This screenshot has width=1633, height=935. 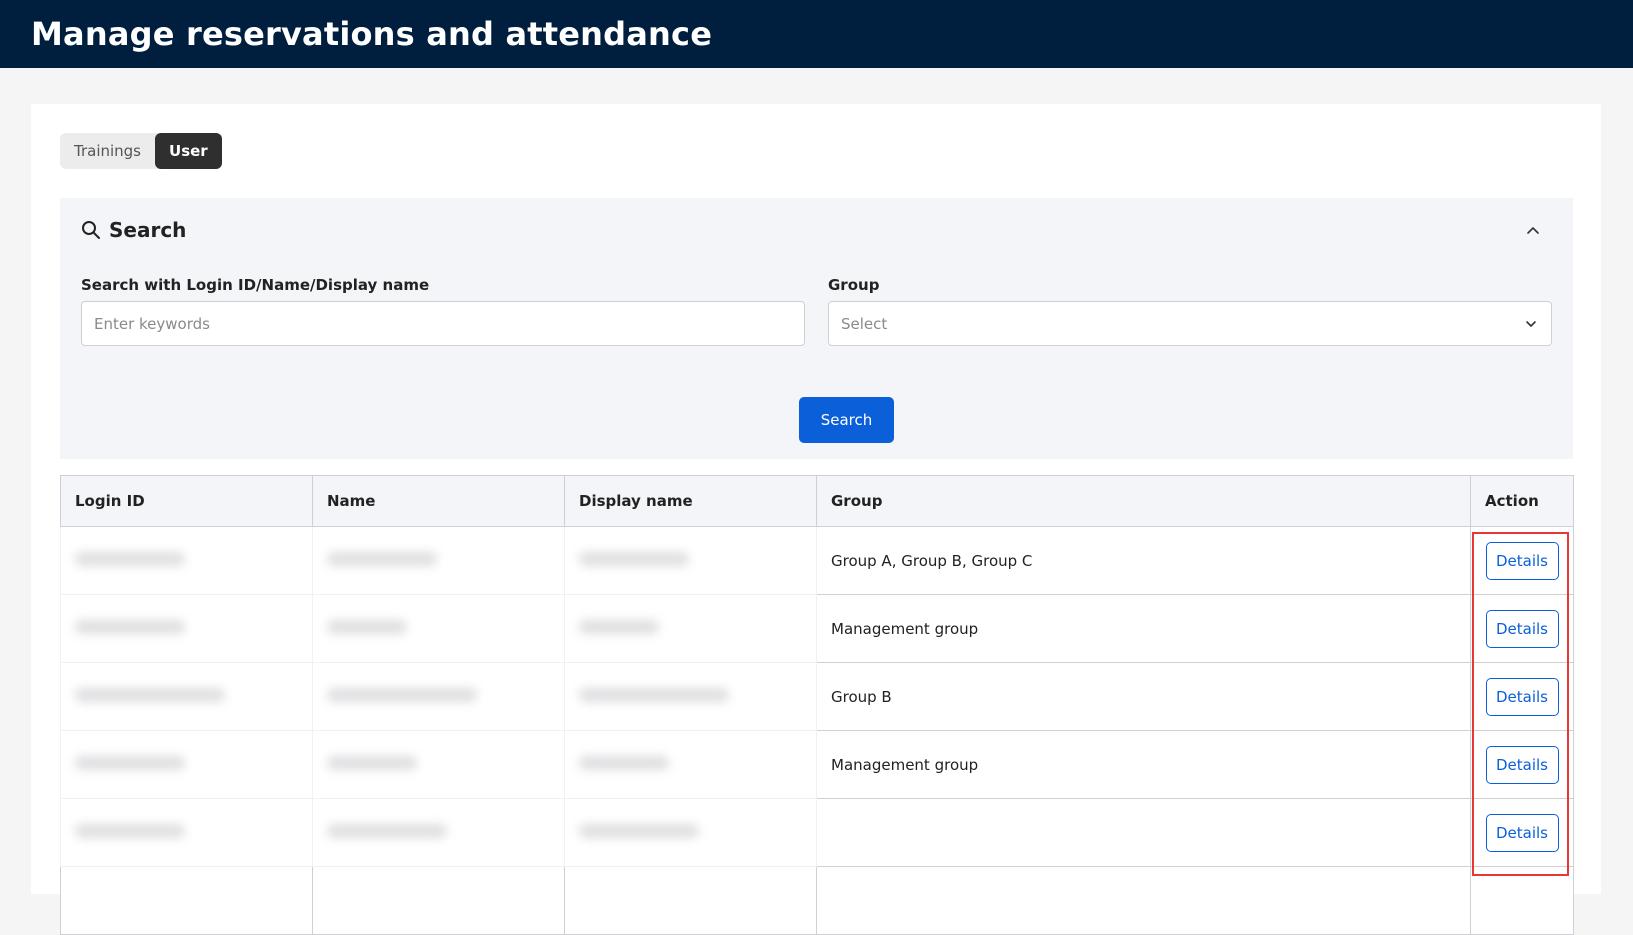 I want to click on group-select: Select, so click(x=1190, y=323).